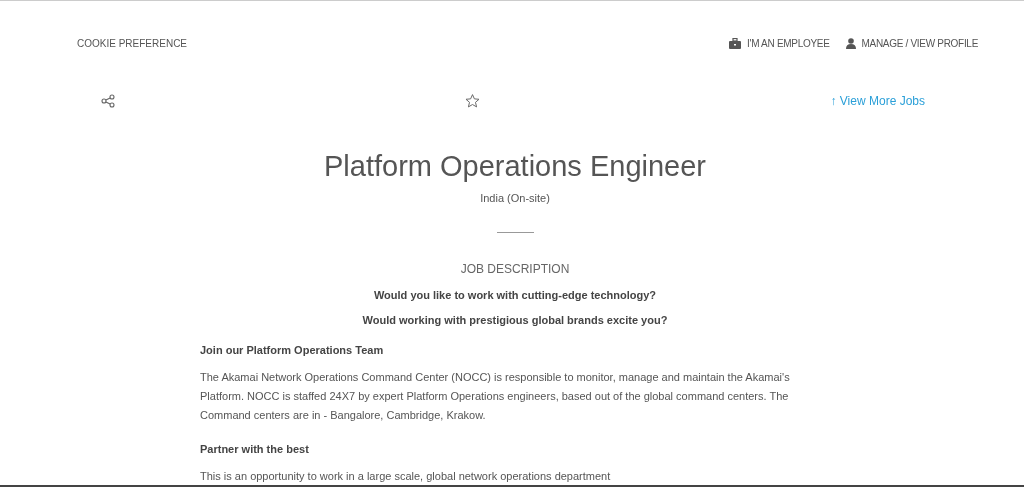 The image size is (1024, 487). Describe the element at coordinates (255, 449) in the screenshot. I see `subheading: Partner with the best` at that location.